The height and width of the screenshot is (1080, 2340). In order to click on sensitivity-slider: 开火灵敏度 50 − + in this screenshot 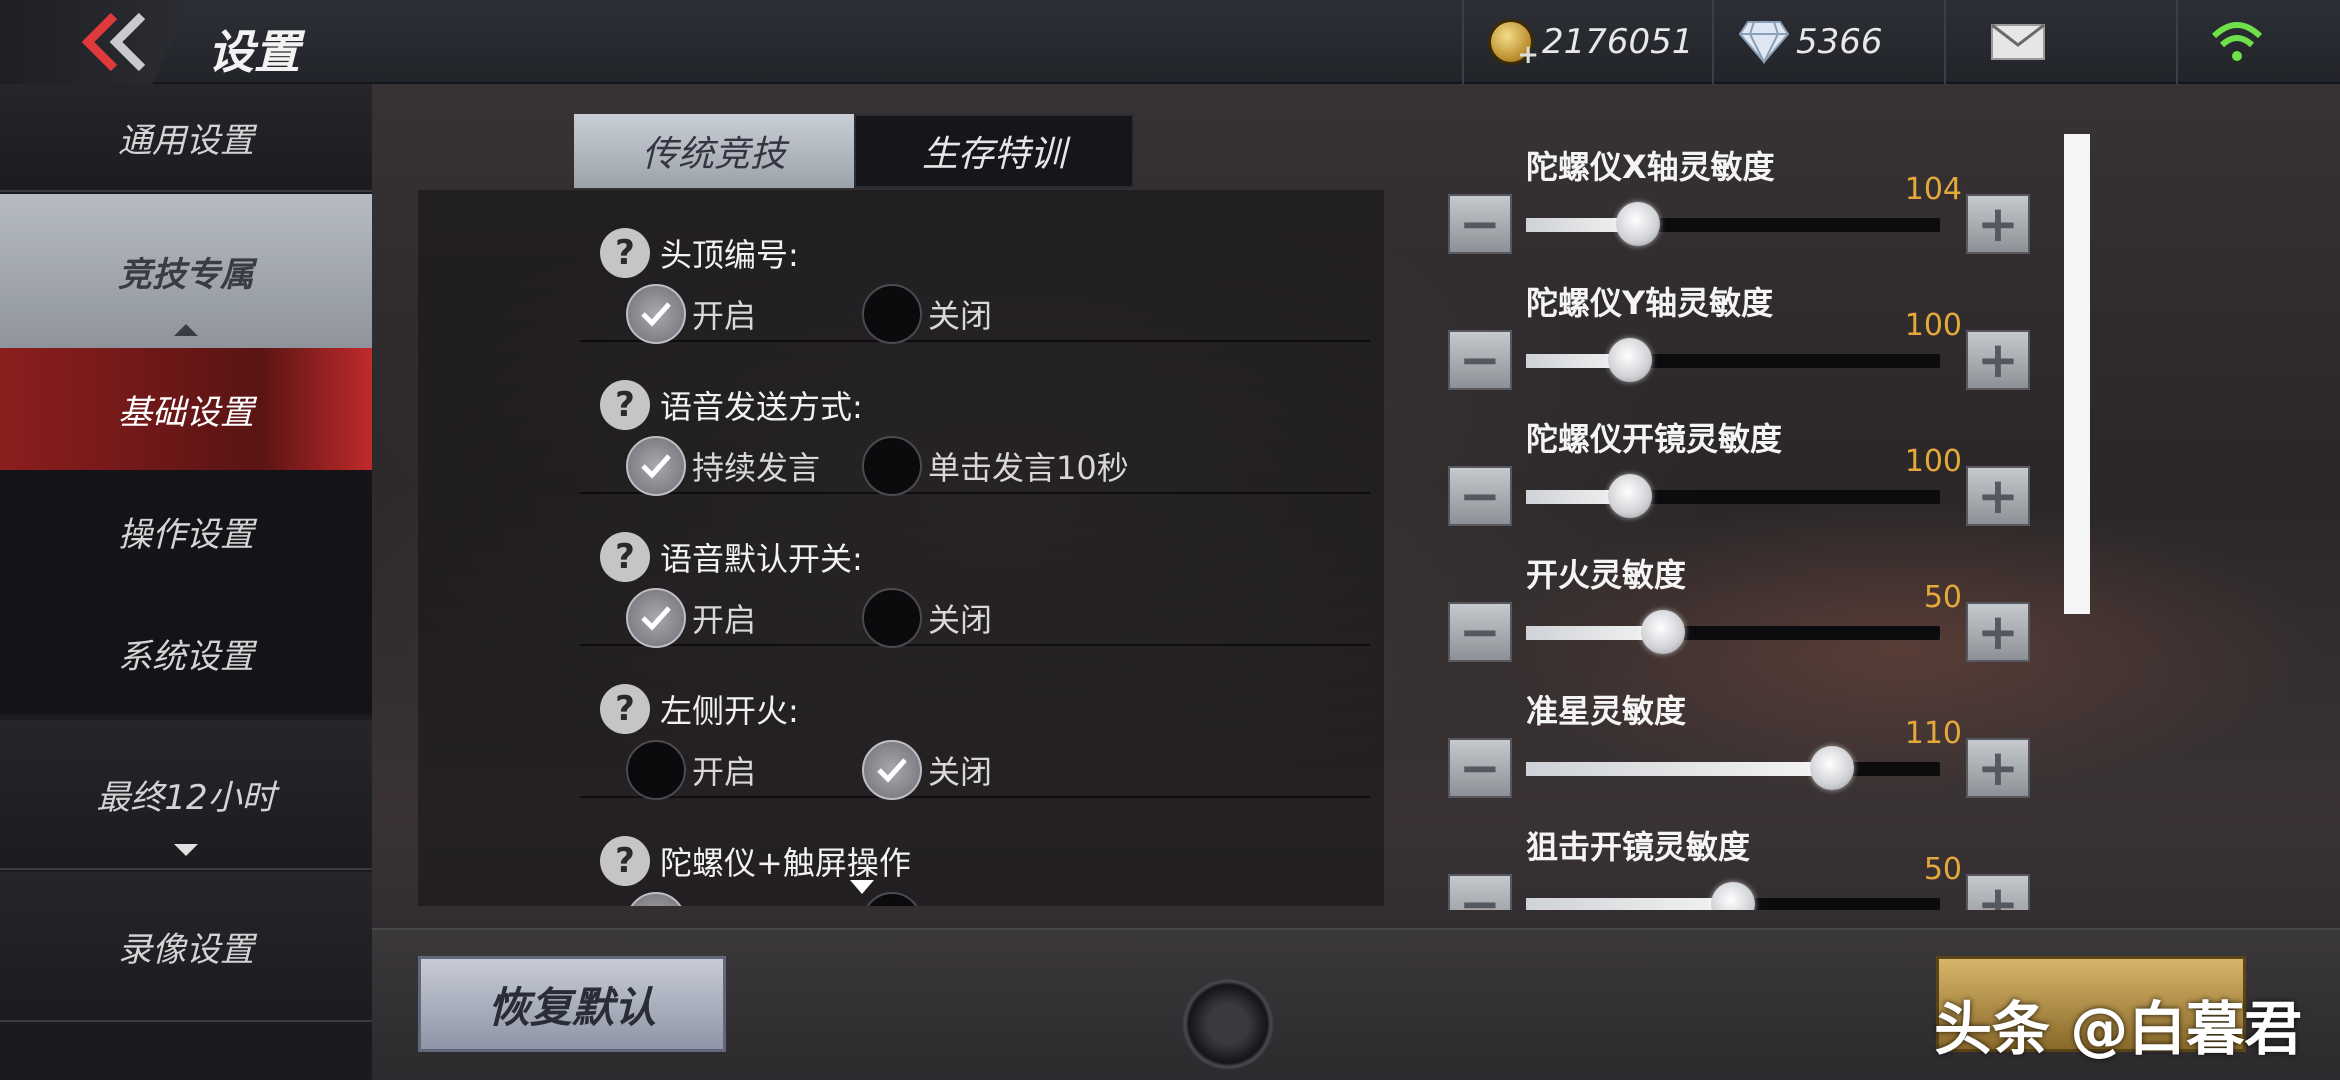, I will do `click(1743, 610)`.